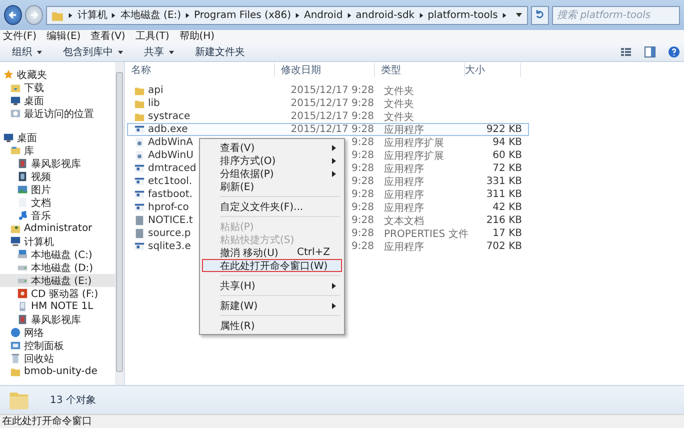 The width and height of the screenshot is (684, 428). Describe the element at coordinates (238, 286) in the screenshot. I see `menu-label: 共享(H)` at that location.